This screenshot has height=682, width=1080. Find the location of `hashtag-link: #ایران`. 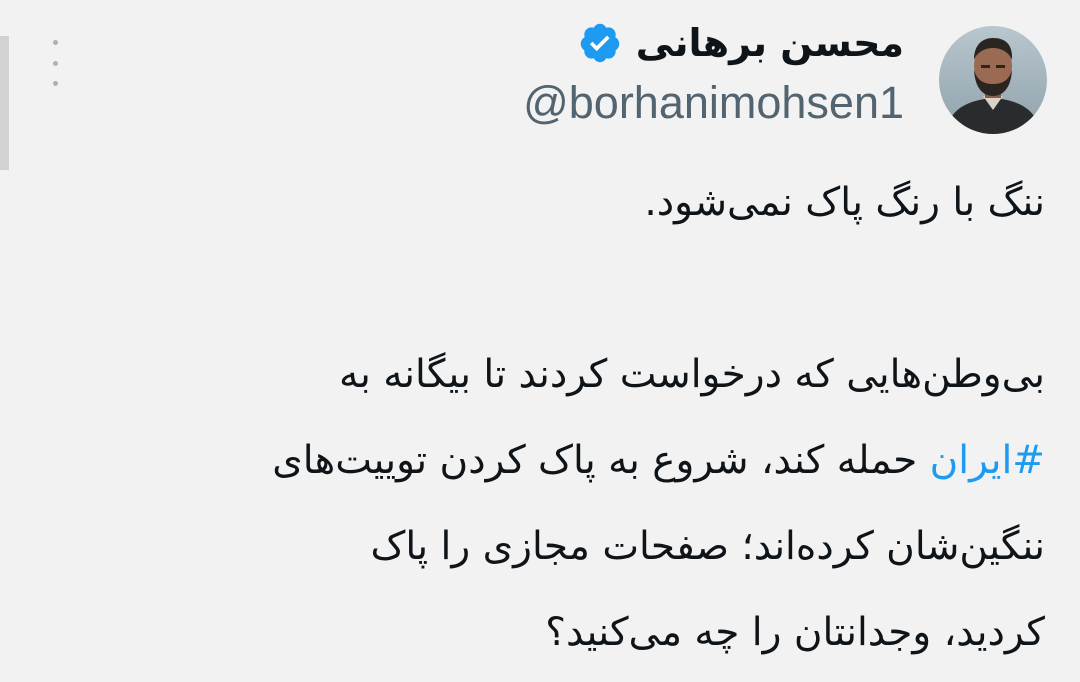

hashtag-link: #ایران is located at coordinates (987, 460).